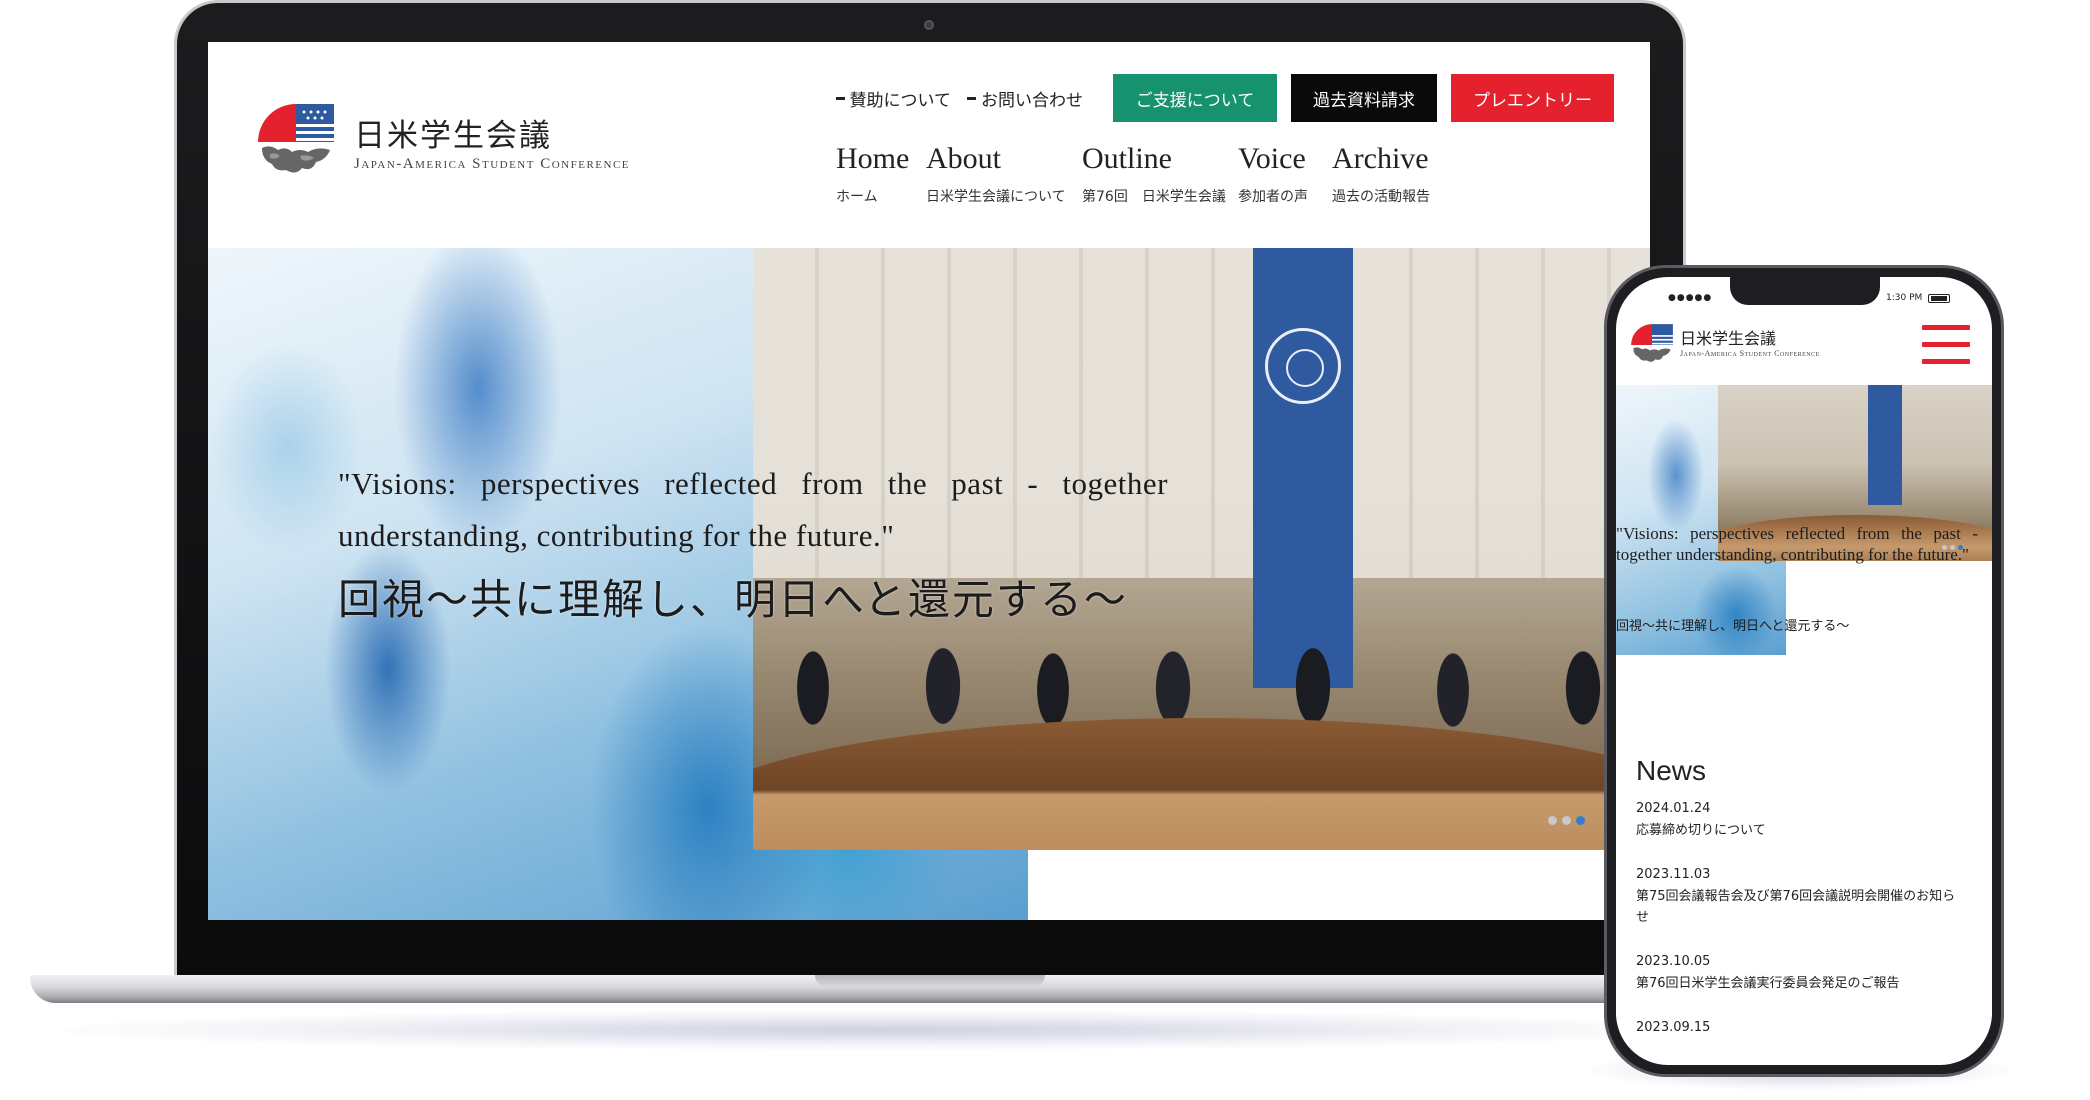 The height and width of the screenshot is (1100, 2090). What do you see at coordinates (893, 98) in the screenshot?
I see `sponsorship-link: 賛助について` at bounding box center [893, 98].